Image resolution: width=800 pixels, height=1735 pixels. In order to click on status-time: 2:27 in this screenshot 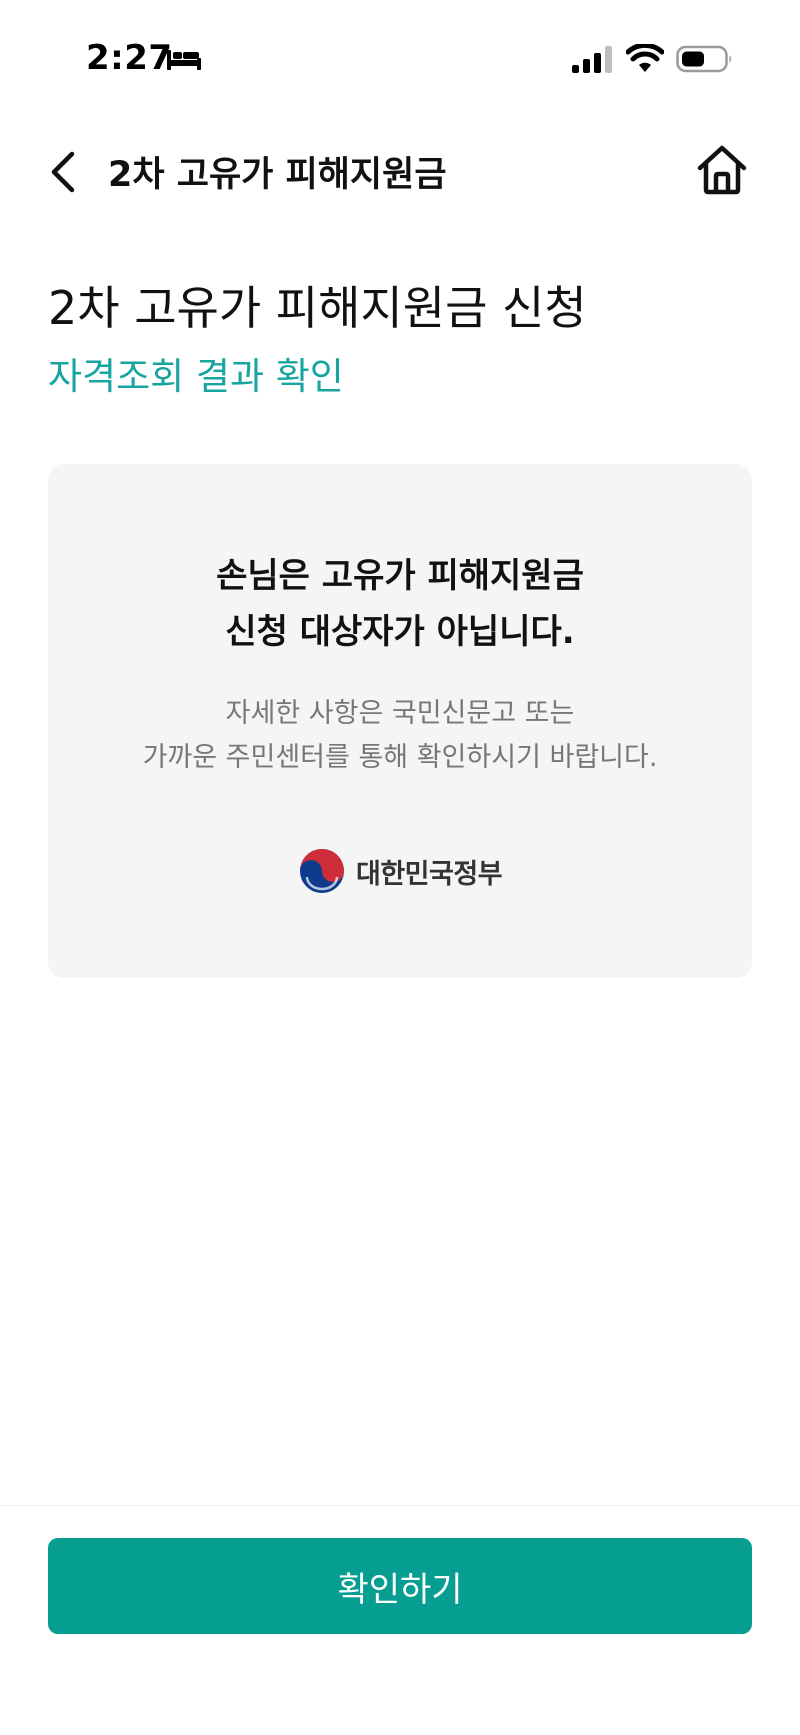, I will do `click(129, 58)`.